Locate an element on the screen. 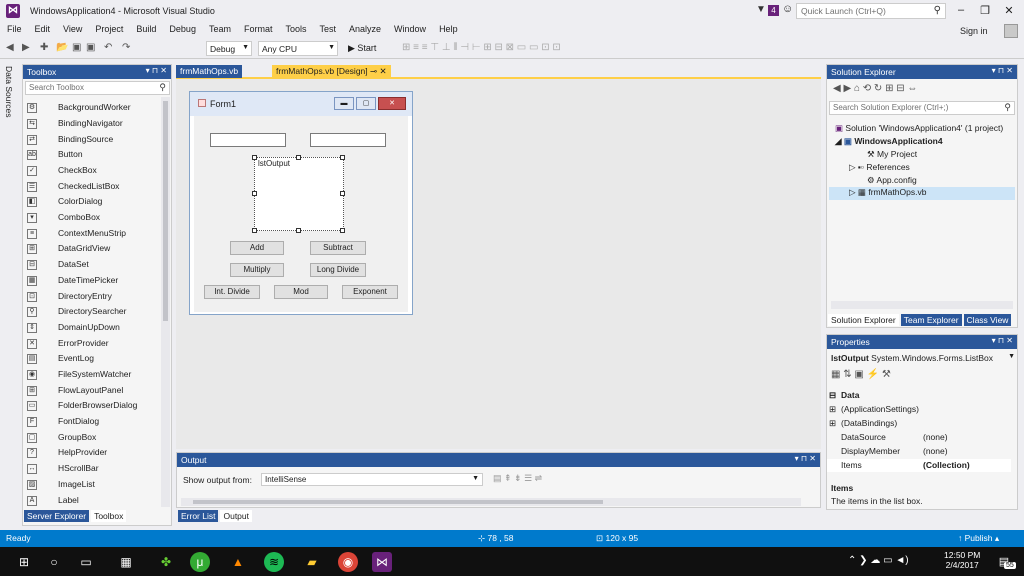  property-row: ⊞ (ApplicationSettings) is located at coordinates (919, 409).